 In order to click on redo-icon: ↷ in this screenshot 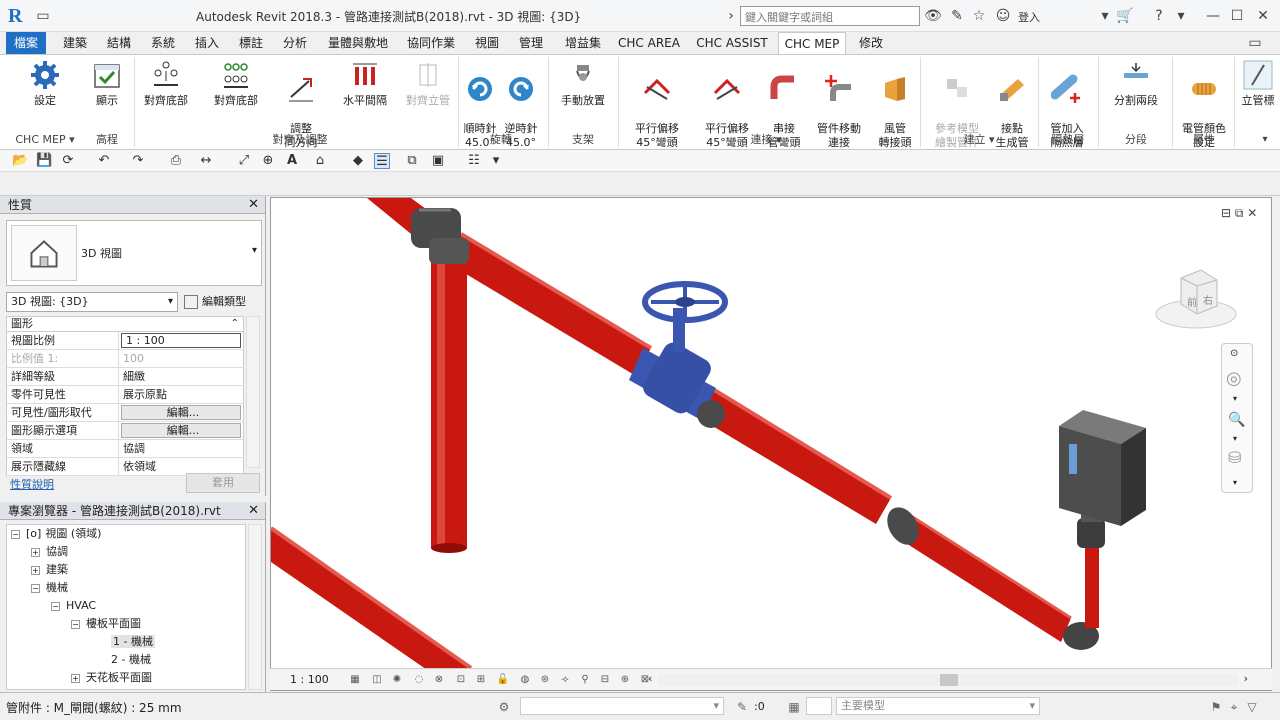, I will do `click(138, 161)`.